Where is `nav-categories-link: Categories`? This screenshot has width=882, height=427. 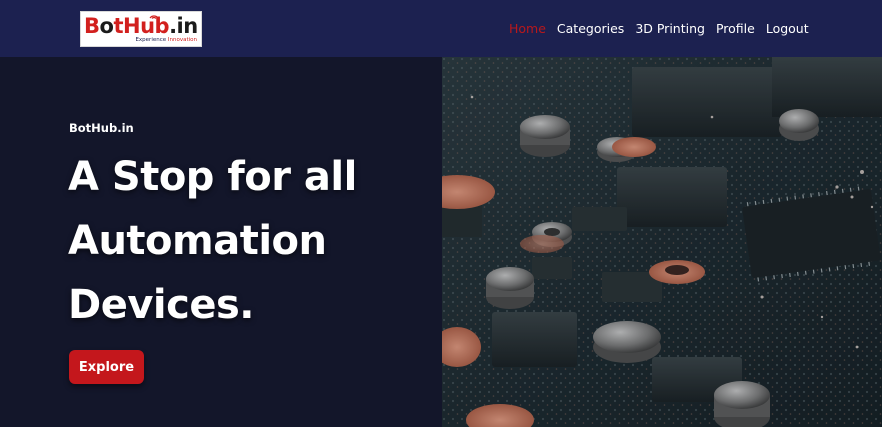
nav-categories-link: Categories is located at coordinates (590, 29).